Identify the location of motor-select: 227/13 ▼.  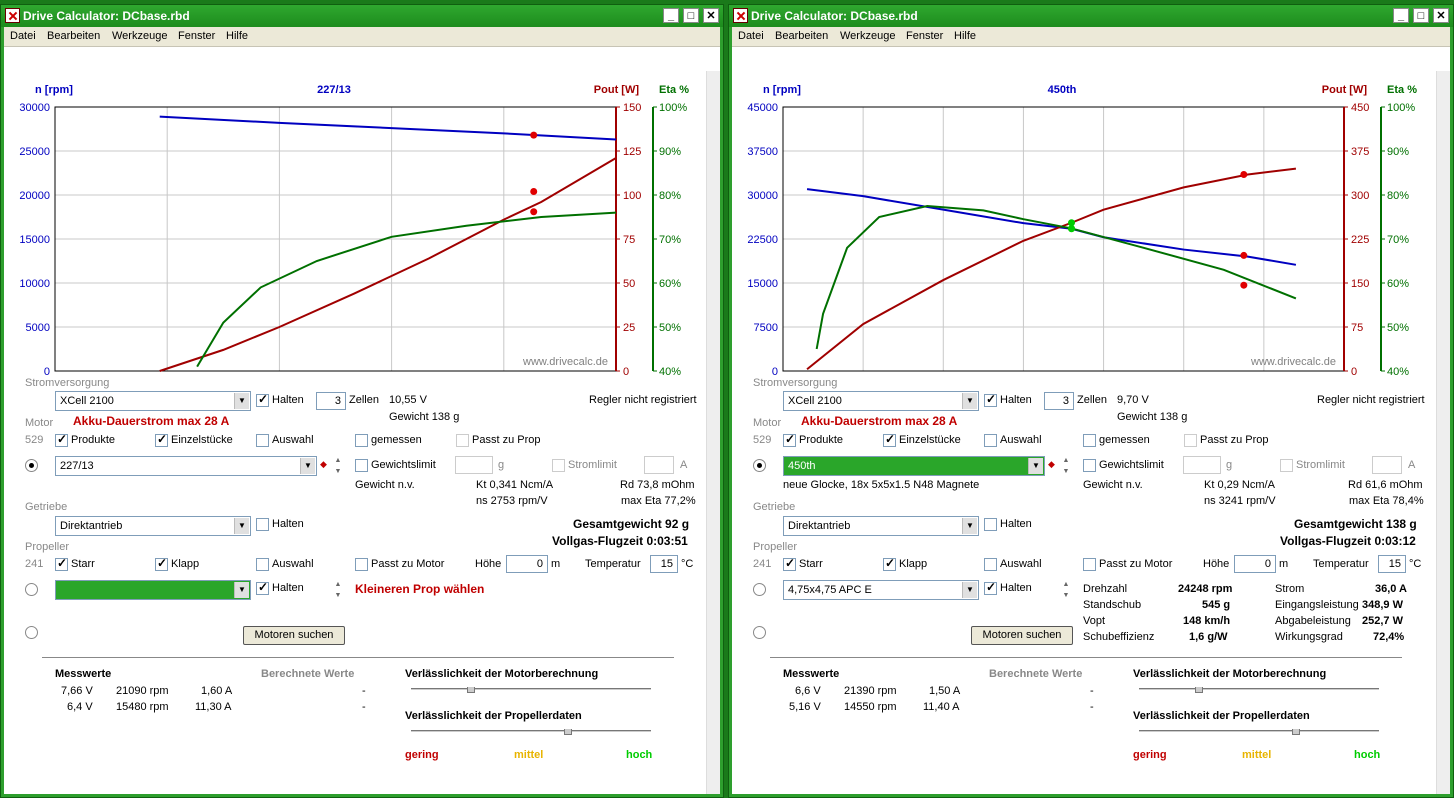
(186, 466).